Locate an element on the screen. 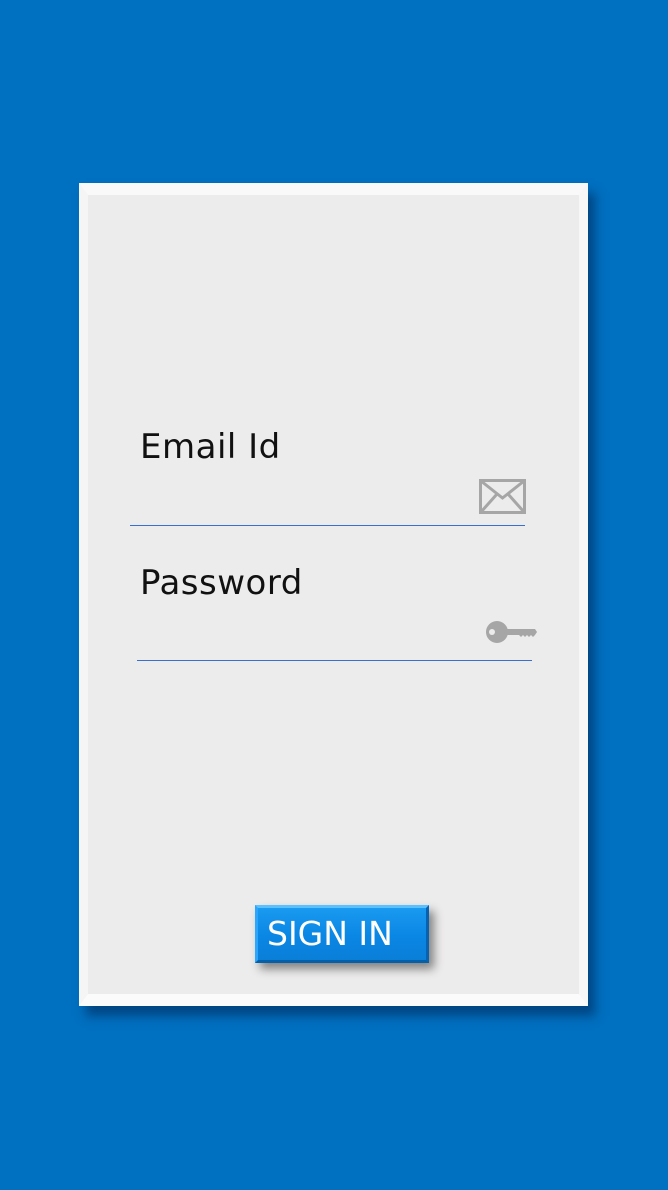 The height and width of the screenshot is (1190, 668). email-field is located at coordinates (327, 525).